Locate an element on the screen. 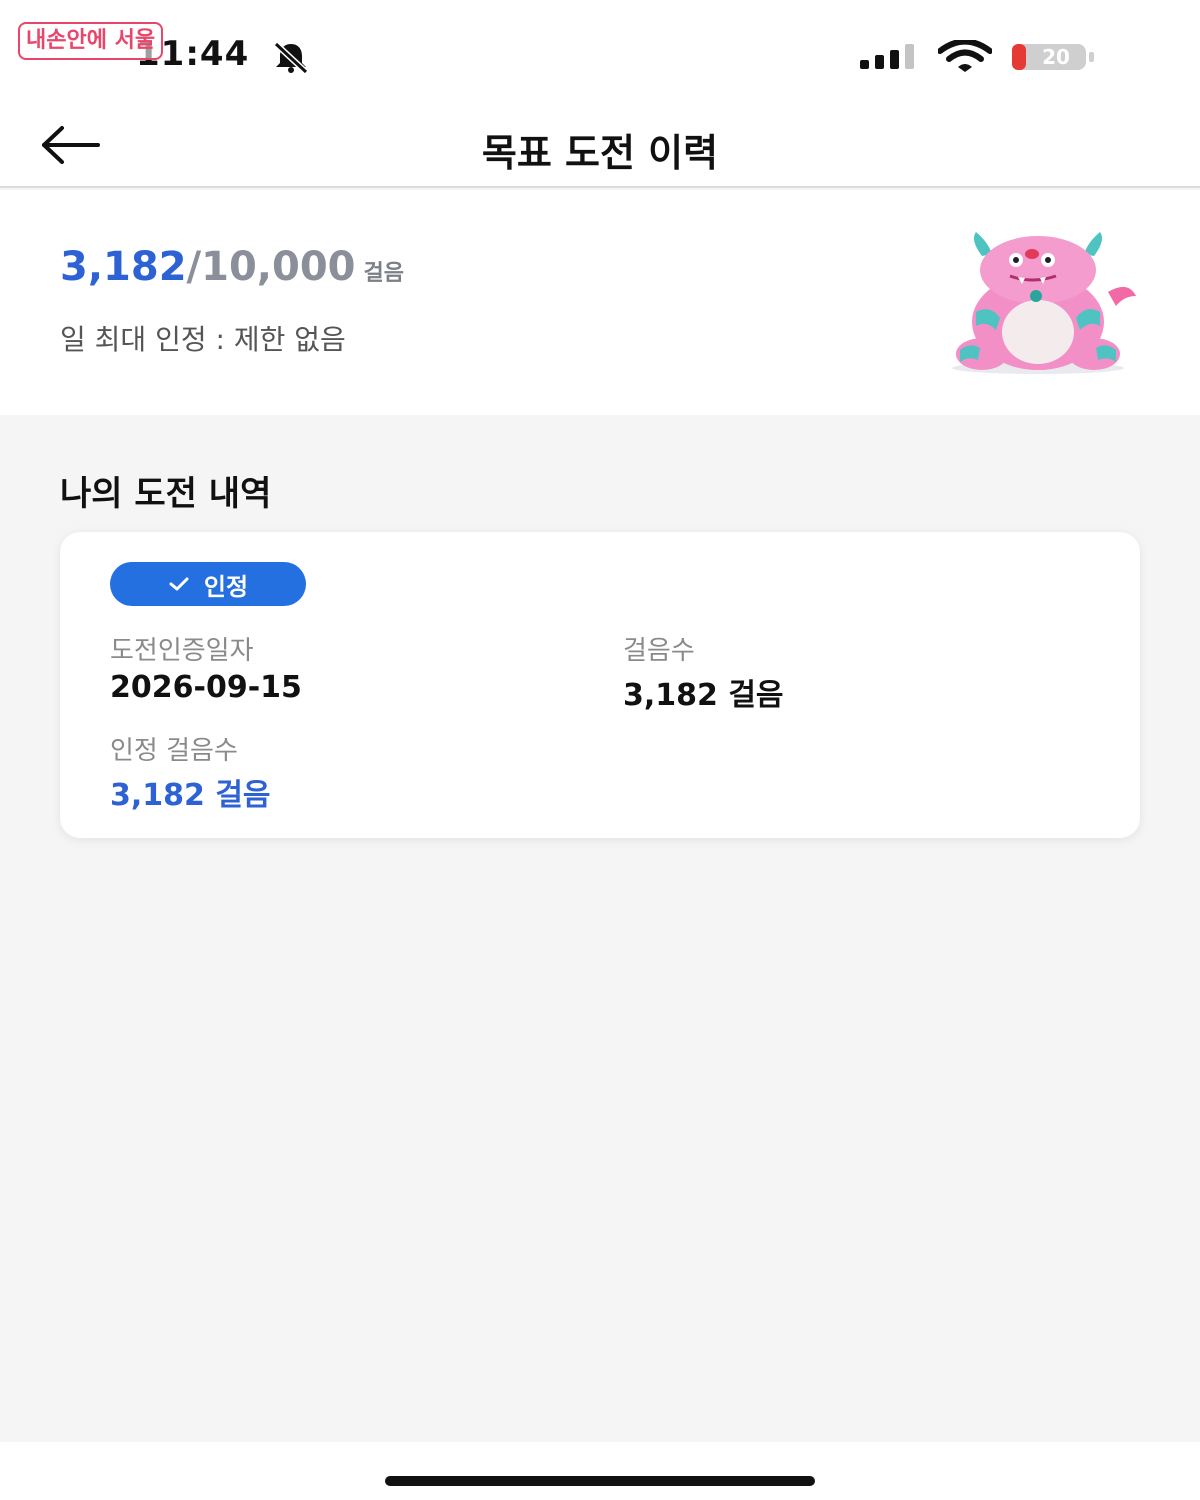  steps-progress: 3,182/10,000 걸음 is located at coordinates (232, 267).